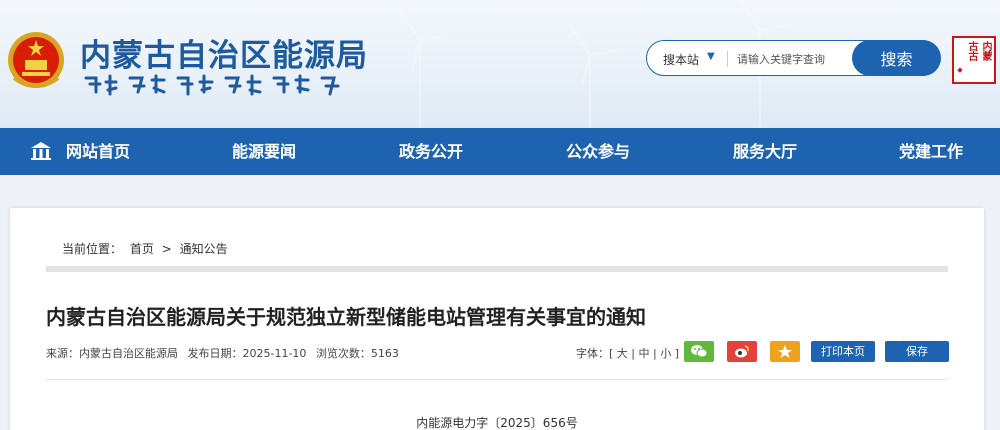  I want to click on meta-divider, so click(497, 379).